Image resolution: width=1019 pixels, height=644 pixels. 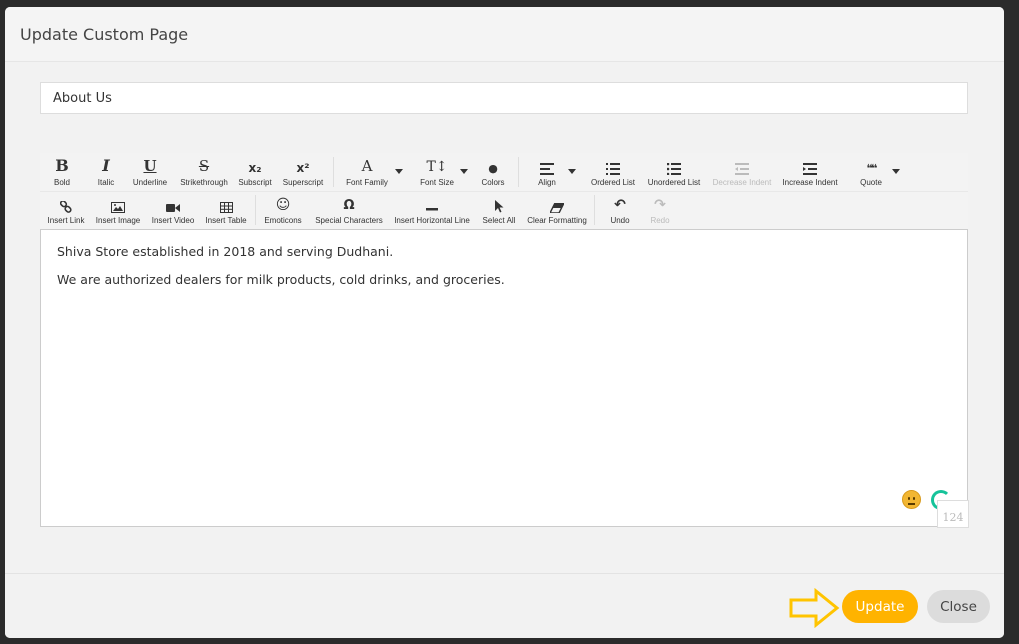 What do you see at coordinates (303, 168) in the screenshot?
I see `superscript-icon: x²` at bounding box center [303, 168].